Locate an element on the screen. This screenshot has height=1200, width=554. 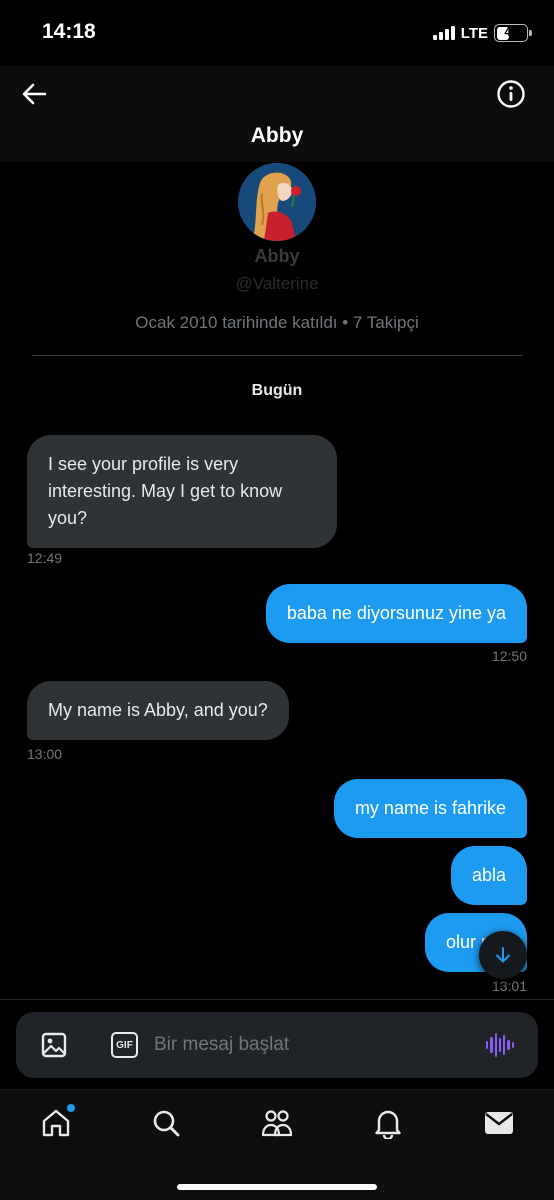
status-time: 14:18 is located at coordinates (69, 31).